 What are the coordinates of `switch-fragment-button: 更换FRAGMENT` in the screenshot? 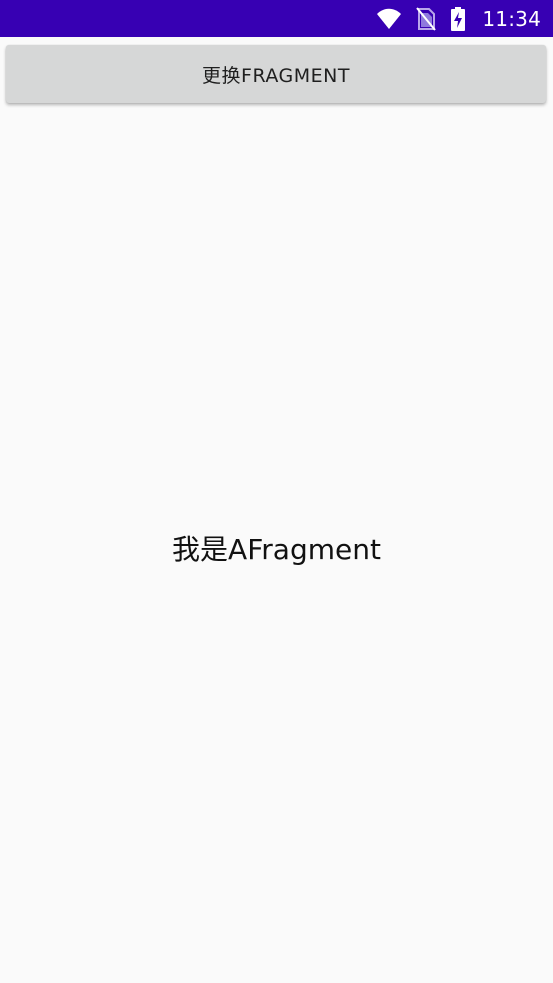 It's located at (276, 74).